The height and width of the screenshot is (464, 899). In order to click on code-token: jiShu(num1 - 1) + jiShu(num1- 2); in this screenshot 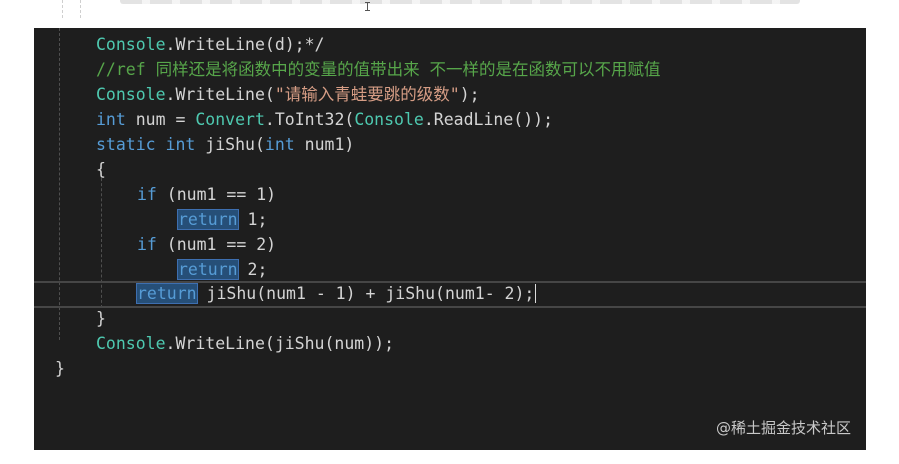, I will do `click(365, 293)`.